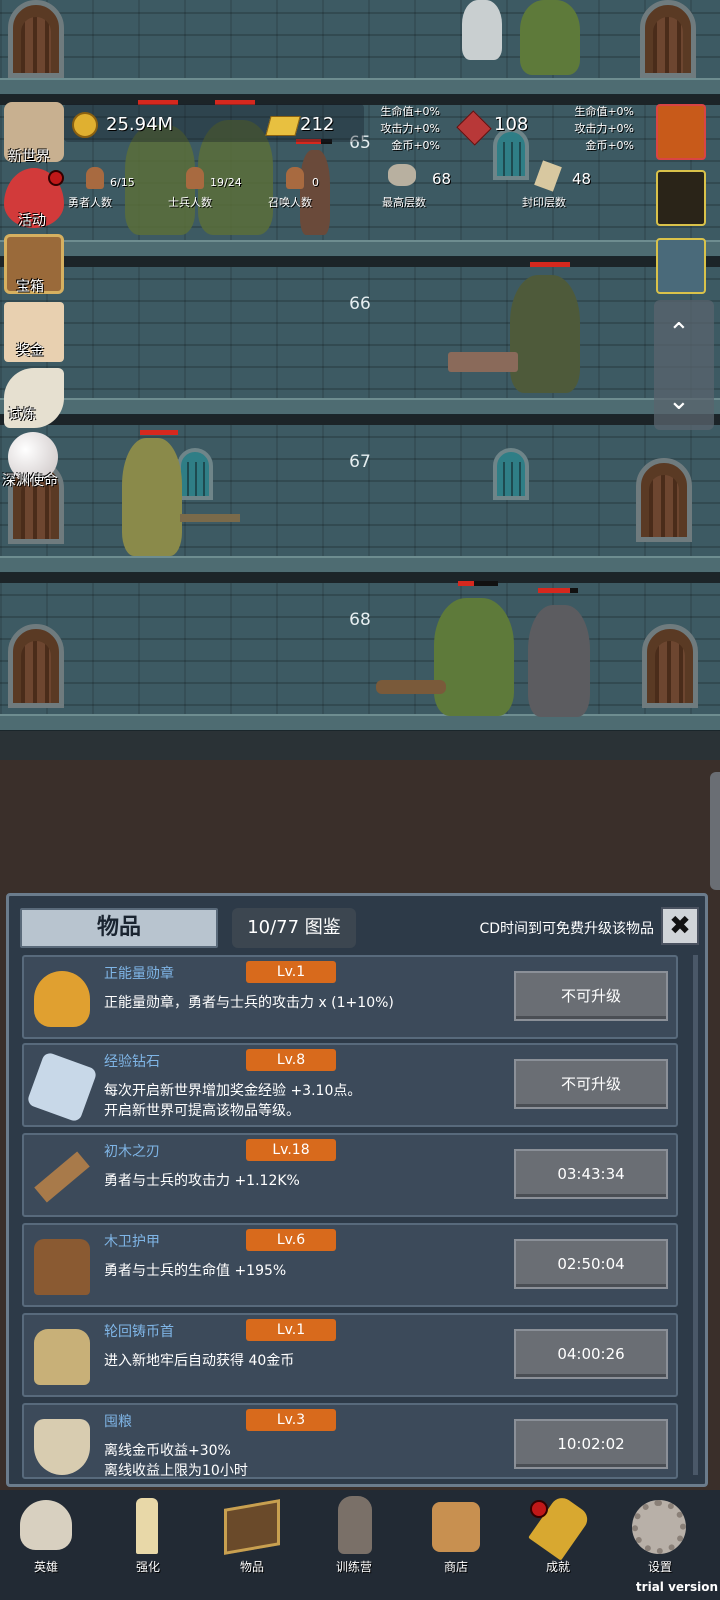 The height and width of the screenshot is (1600, 720). I want to click on side-menu-events: 活动, so click(32, 220).